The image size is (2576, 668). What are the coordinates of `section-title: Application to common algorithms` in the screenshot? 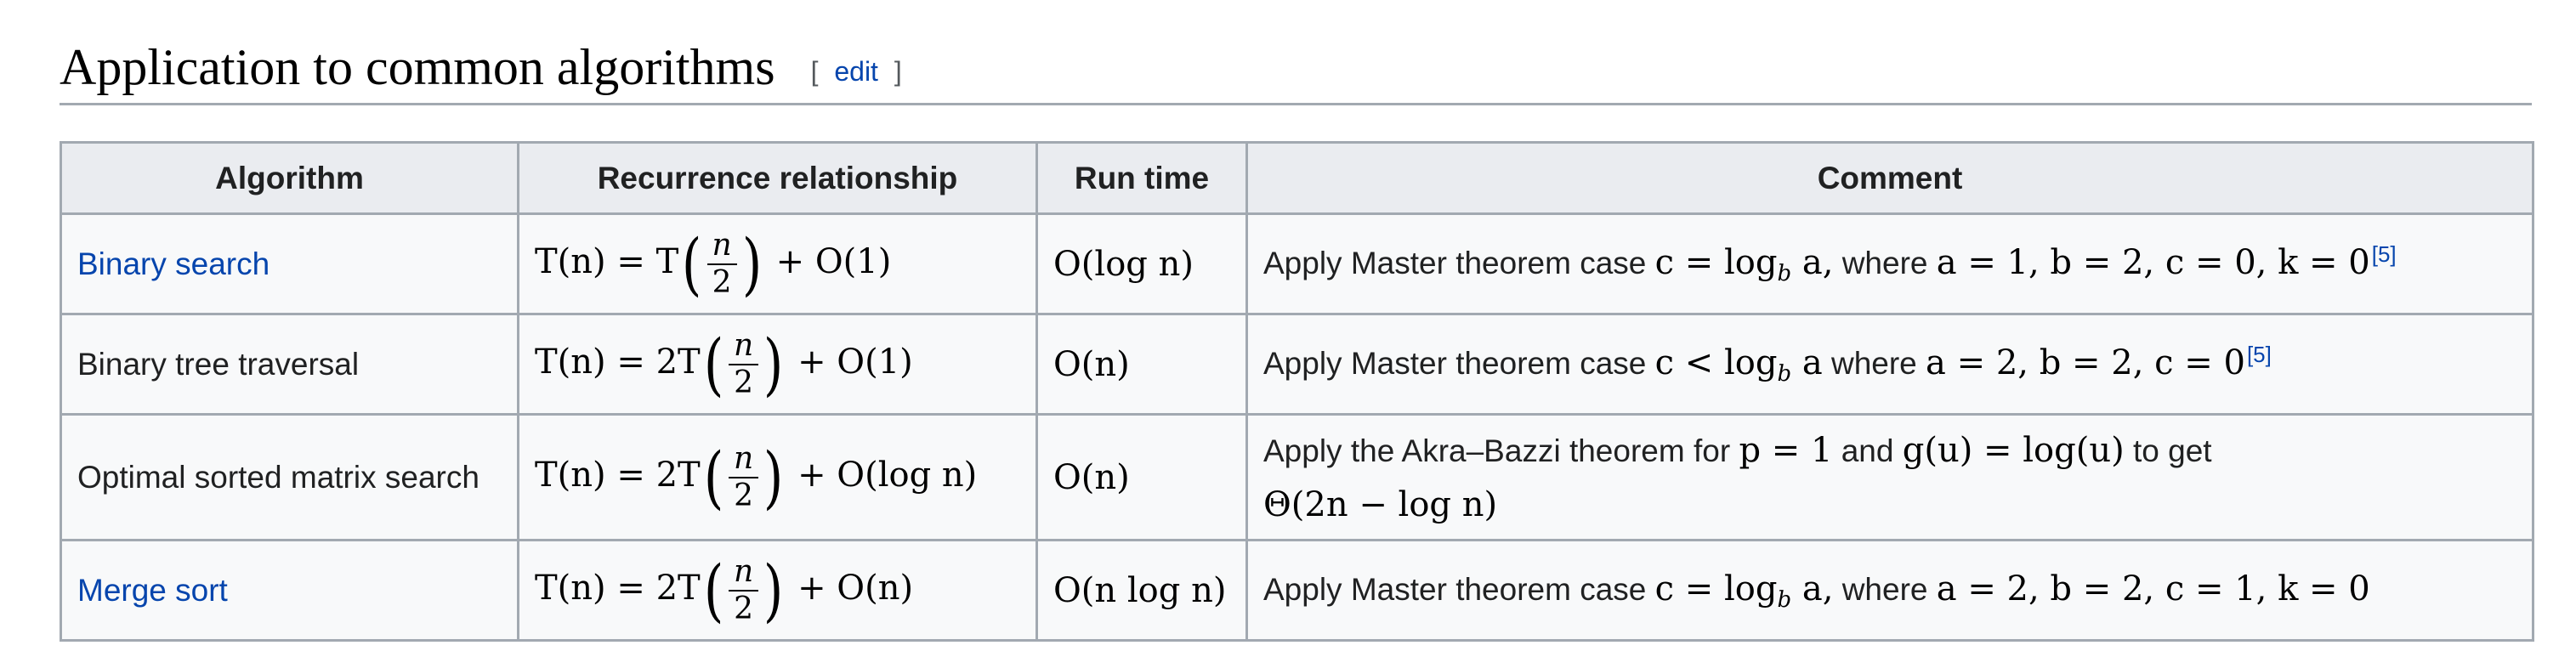 It's located at (418, 67).